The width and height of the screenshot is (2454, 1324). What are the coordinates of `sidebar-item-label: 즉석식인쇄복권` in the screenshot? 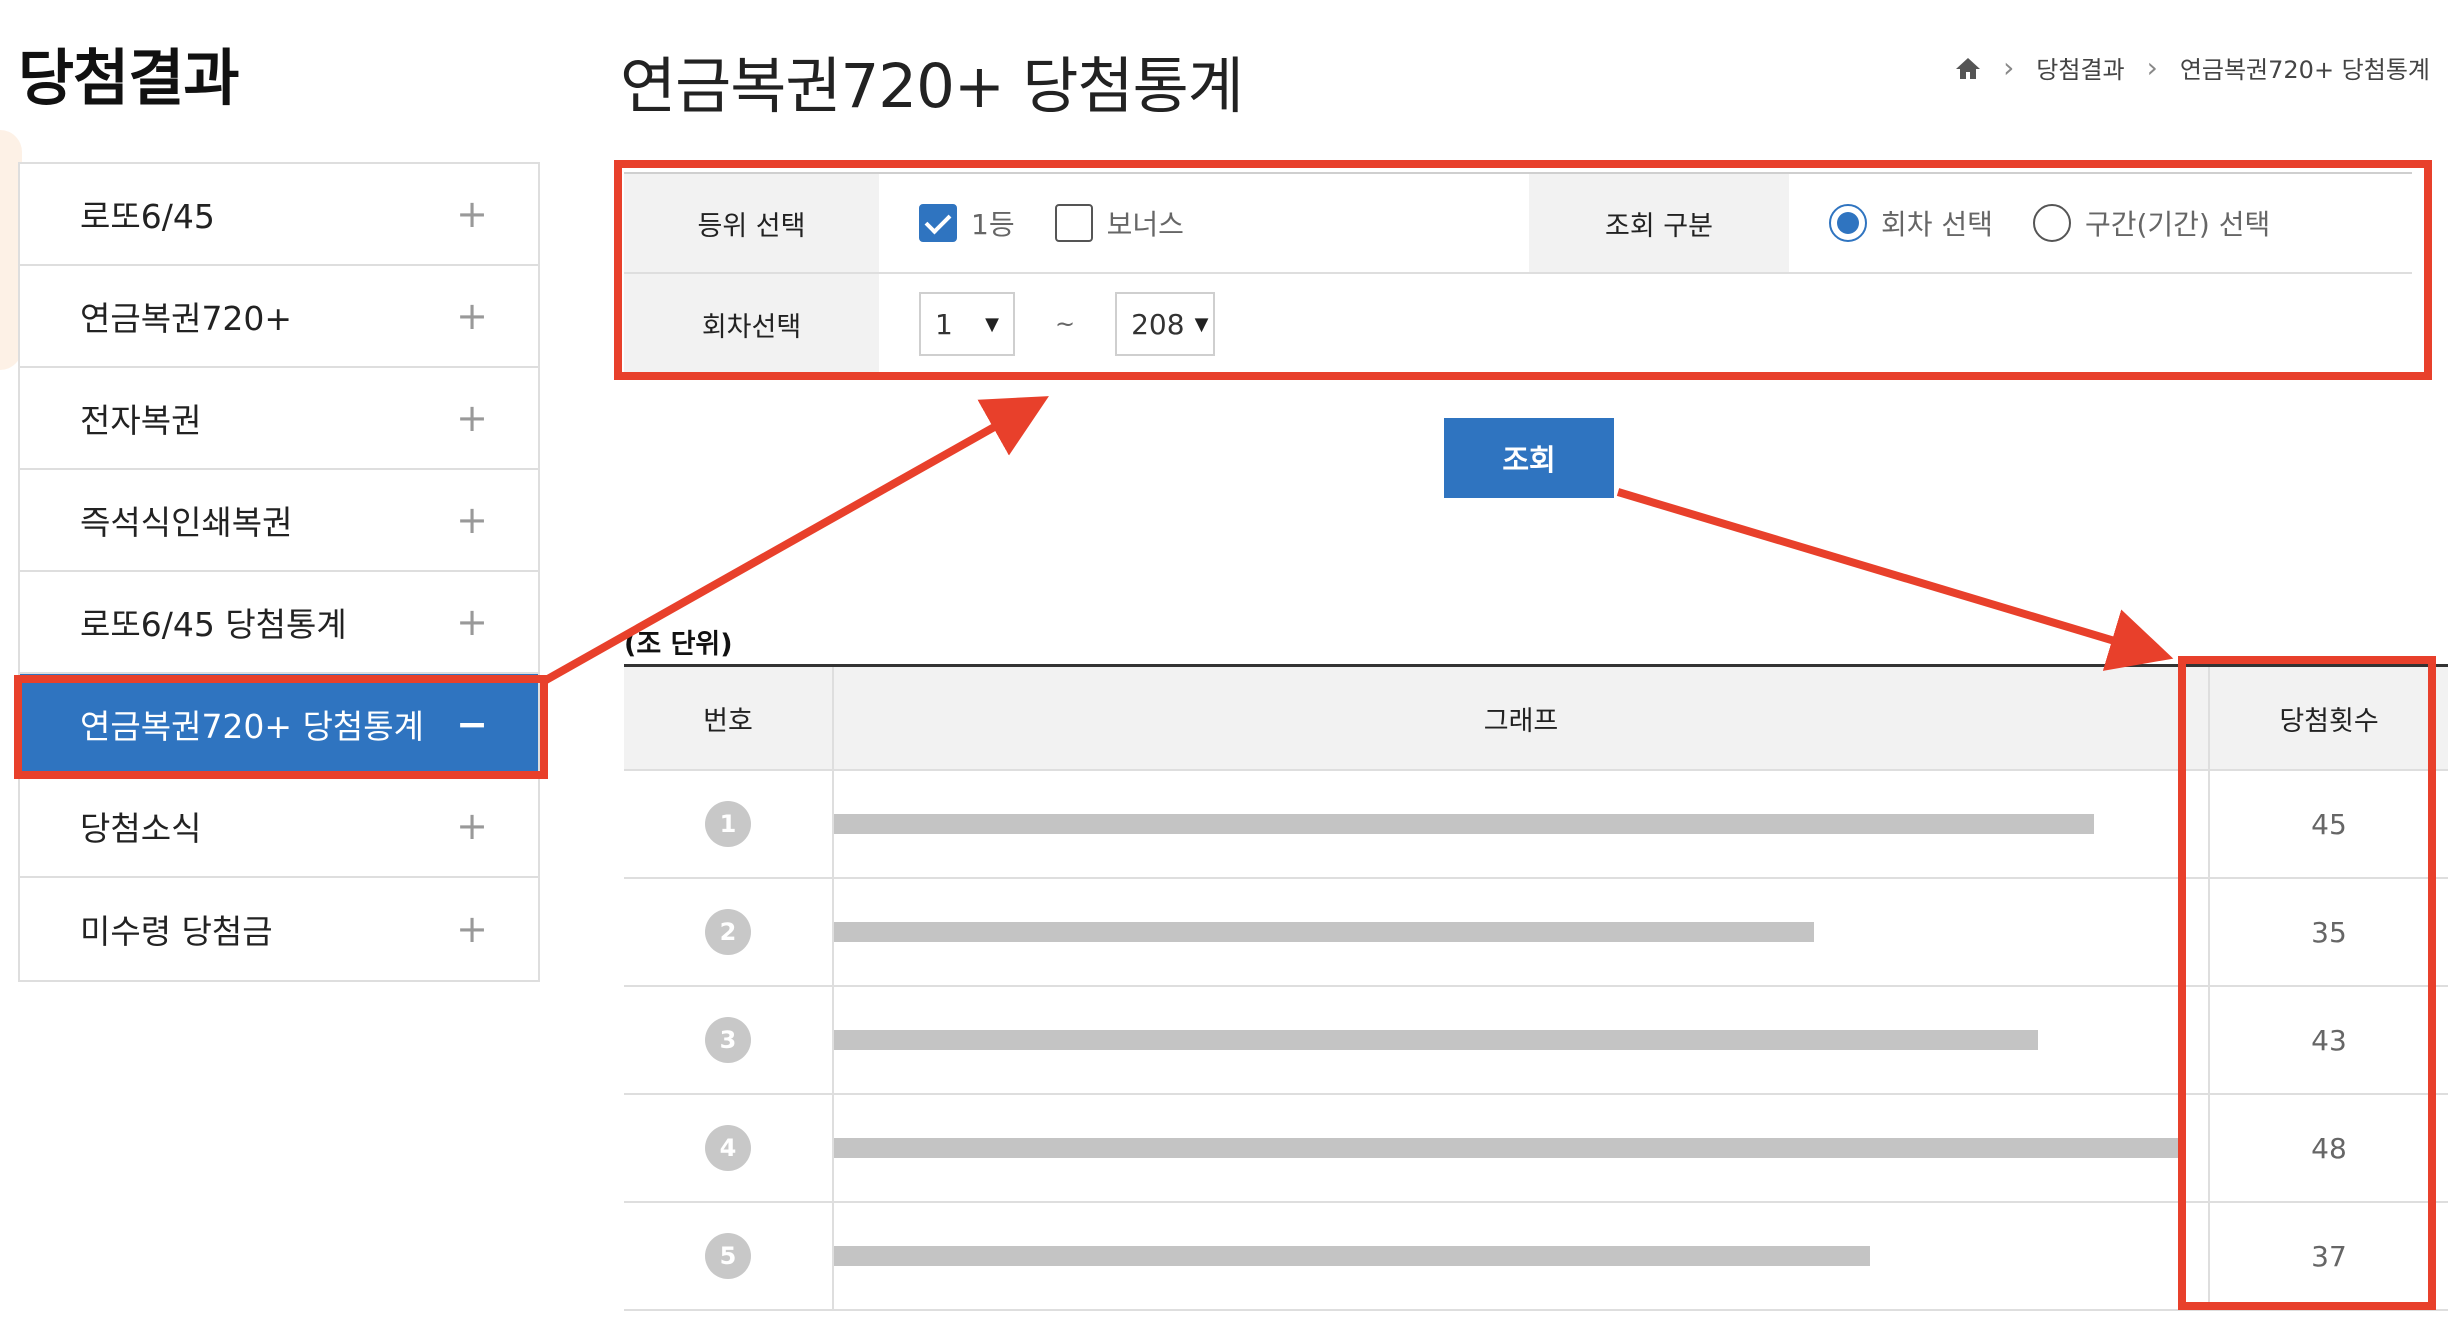 It's located at (186, 522).